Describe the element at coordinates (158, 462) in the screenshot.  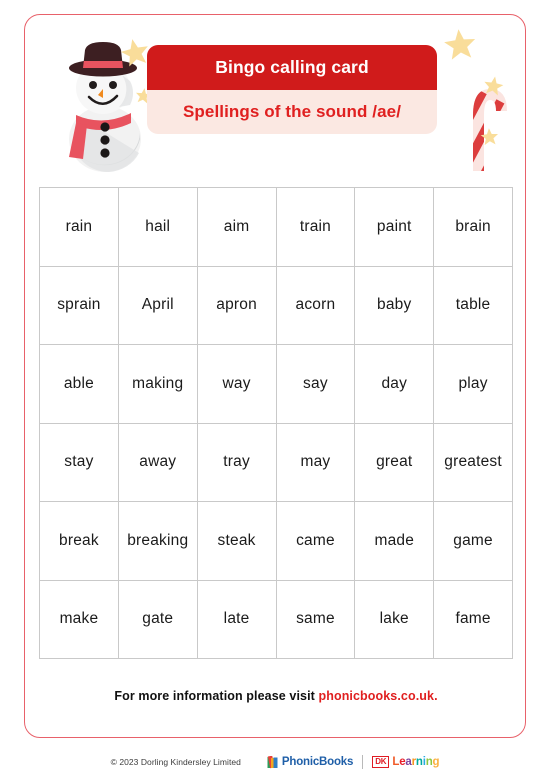
I see `bingo-cell: away` at that location.